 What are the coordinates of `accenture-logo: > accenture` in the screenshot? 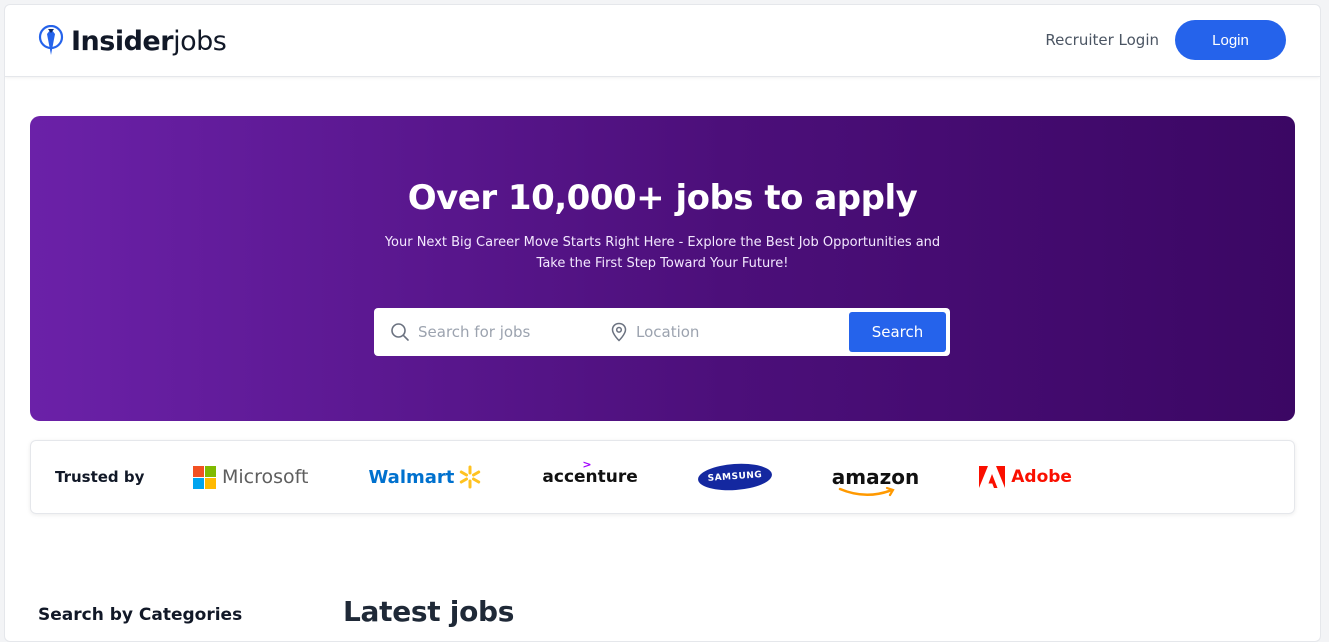 It's located at (589, 472).